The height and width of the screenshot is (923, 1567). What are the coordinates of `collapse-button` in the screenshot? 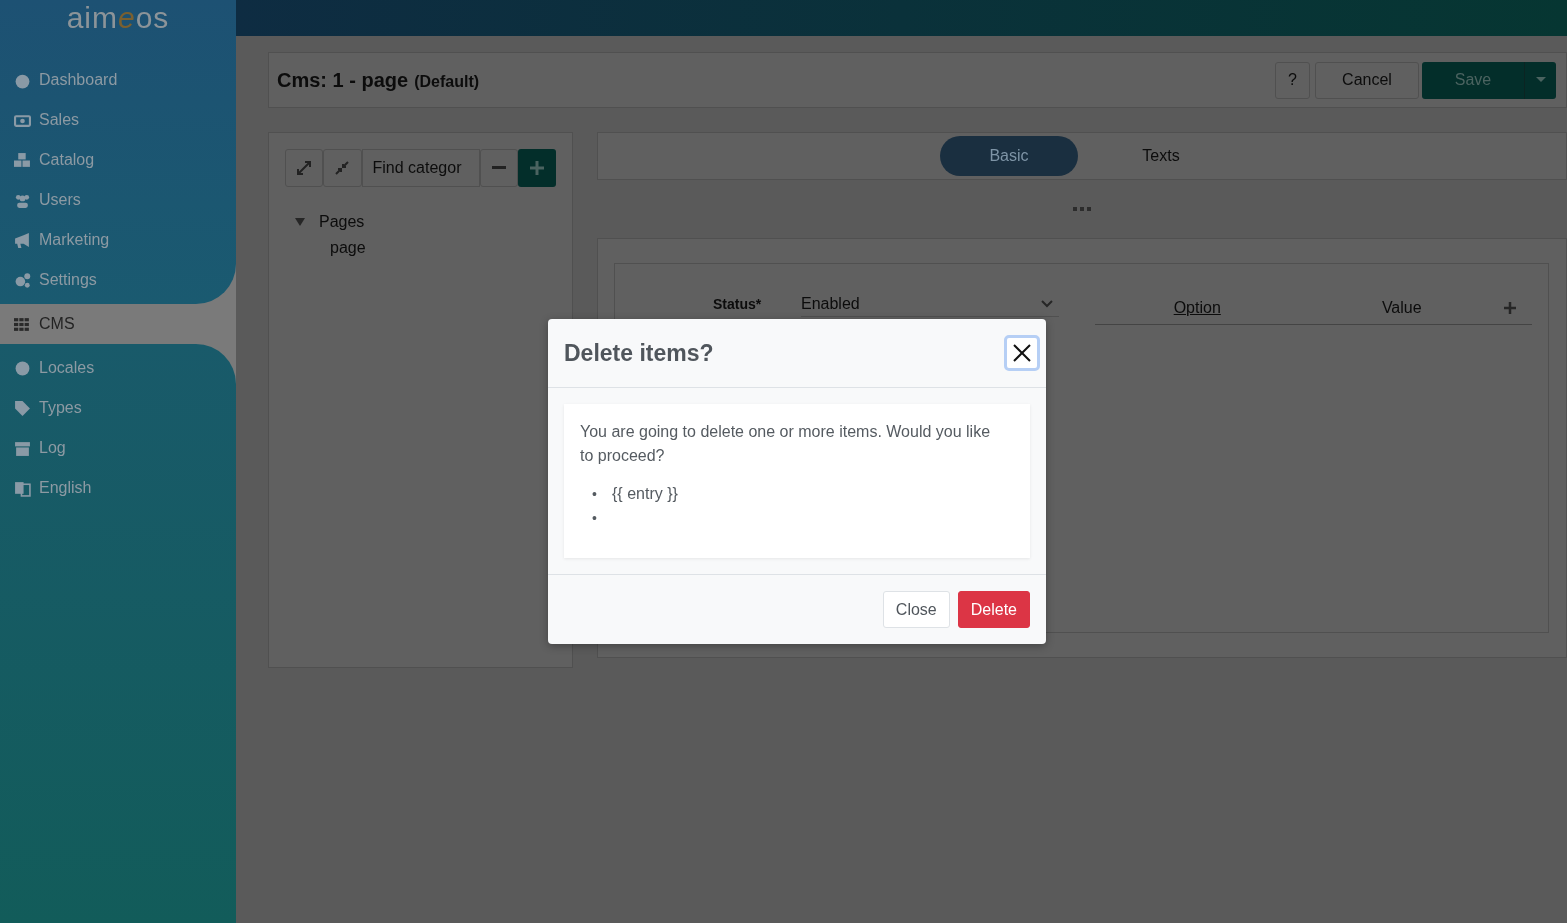 It's located at (342, 168).